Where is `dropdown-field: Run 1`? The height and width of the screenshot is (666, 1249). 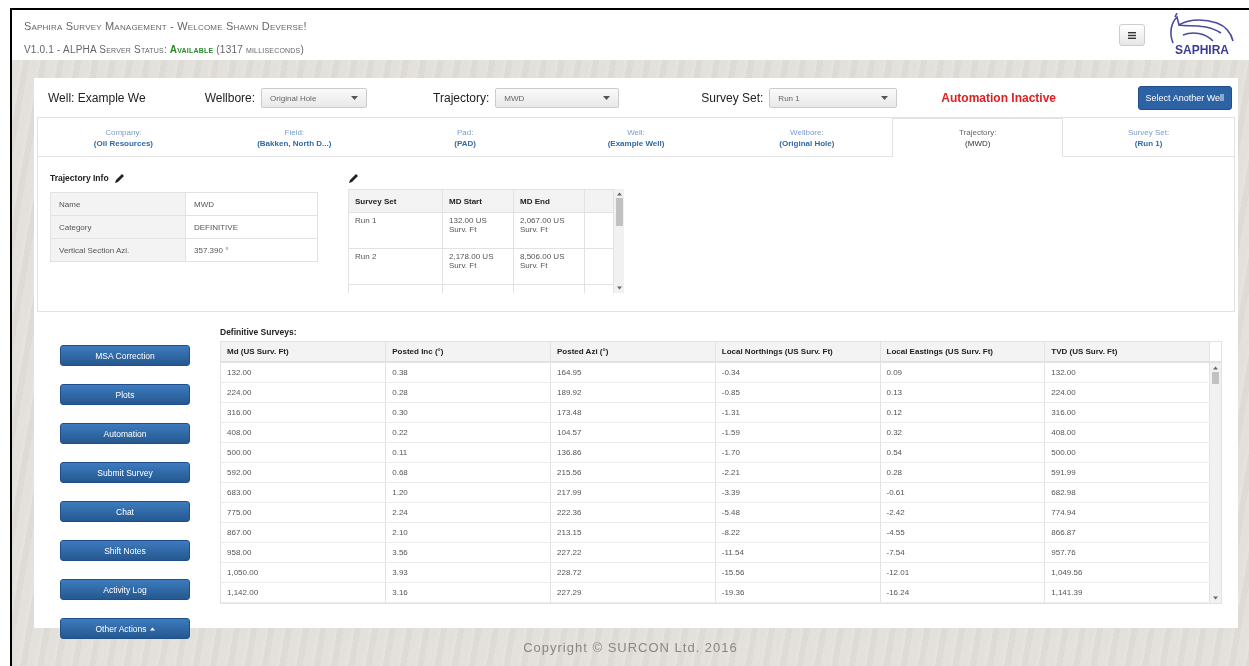
dropdown-field: Run 1 is located at coordinates (833, 98).